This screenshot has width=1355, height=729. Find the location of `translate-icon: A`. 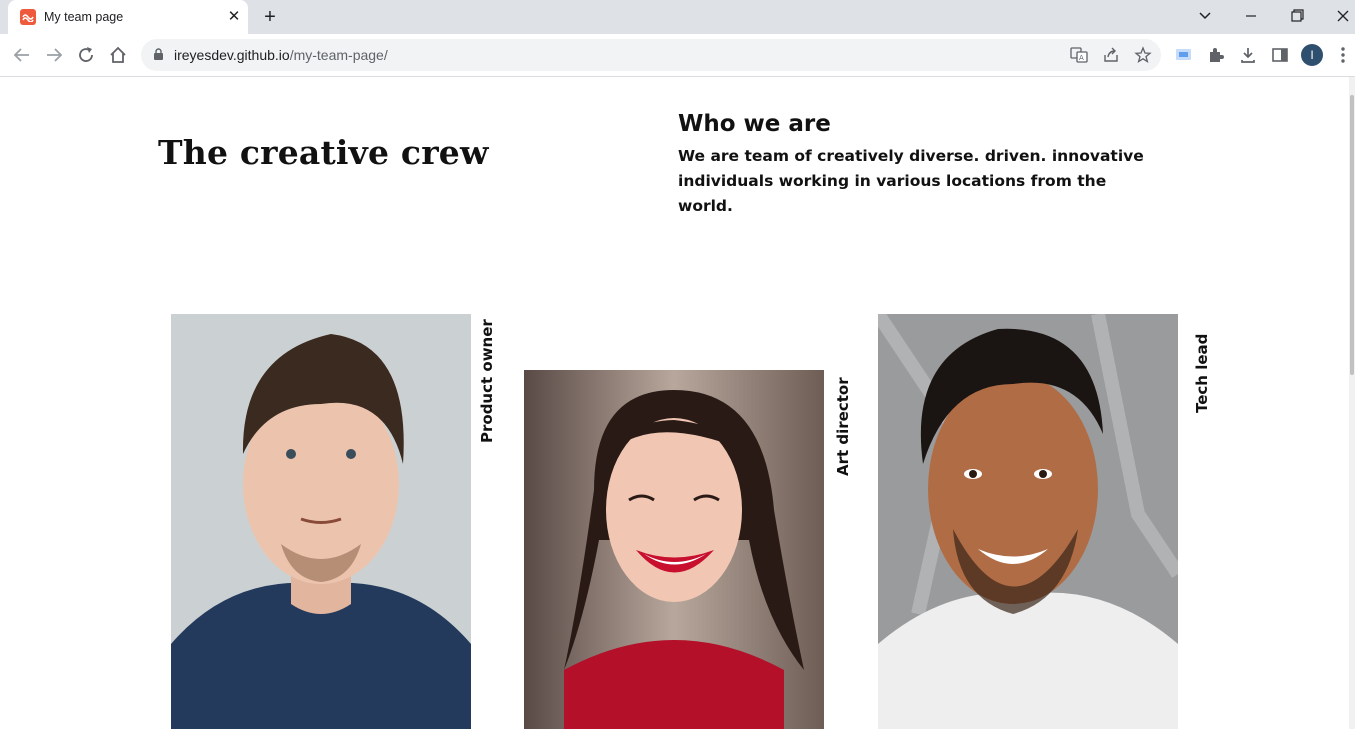

translate-icon: A is located at coordinates (1079, 55).